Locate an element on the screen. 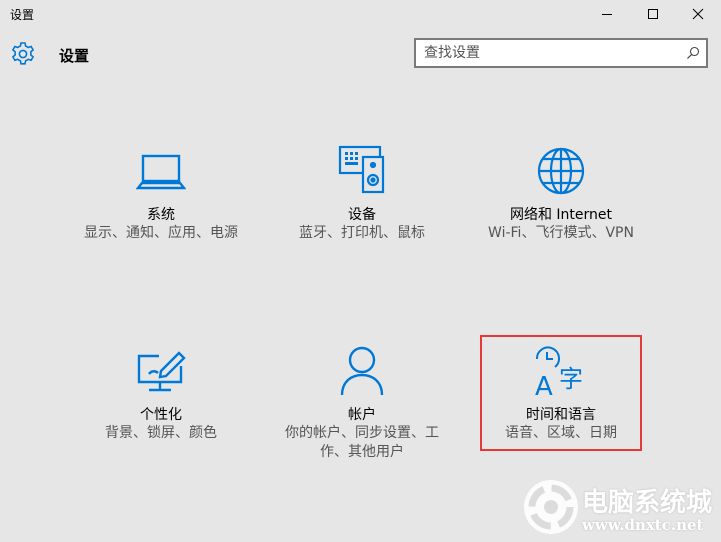 This screenshot has width=721, height=542. watermark-text: 电脑系统城 is located at coordinates (647, 503).